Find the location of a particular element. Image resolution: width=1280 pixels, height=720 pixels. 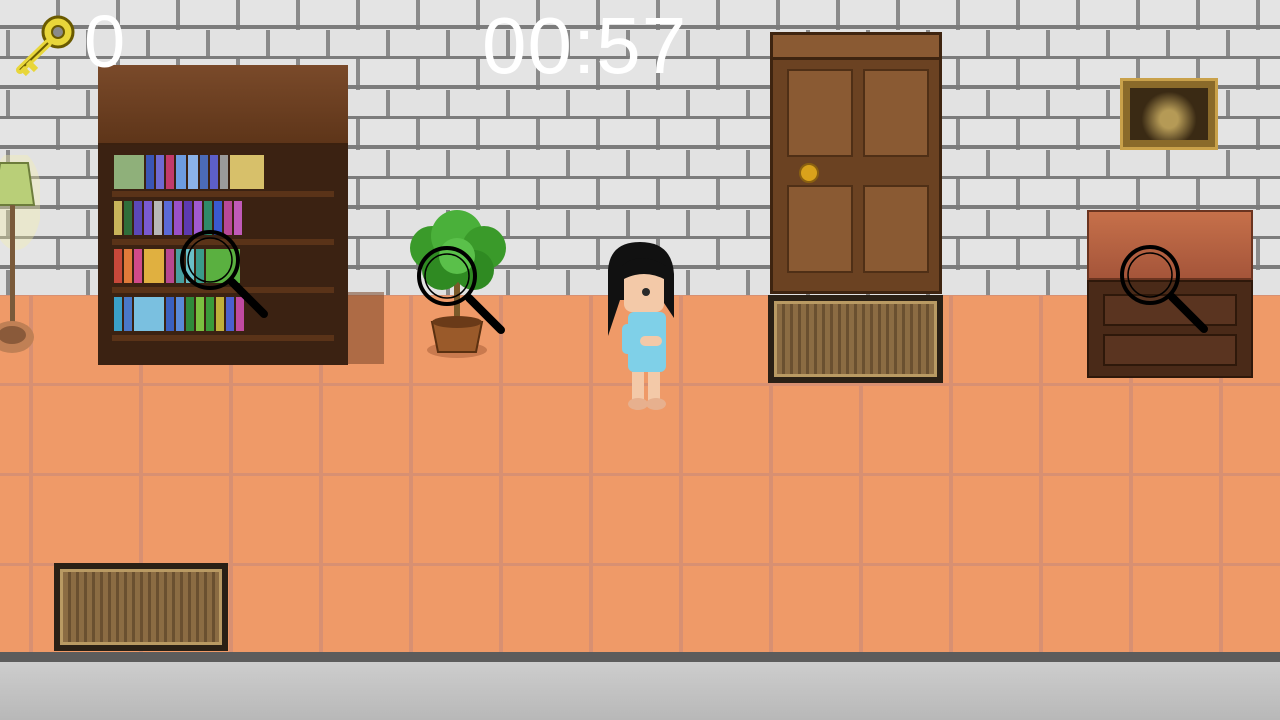

doormat-weave is located at coordinates (855, 339).